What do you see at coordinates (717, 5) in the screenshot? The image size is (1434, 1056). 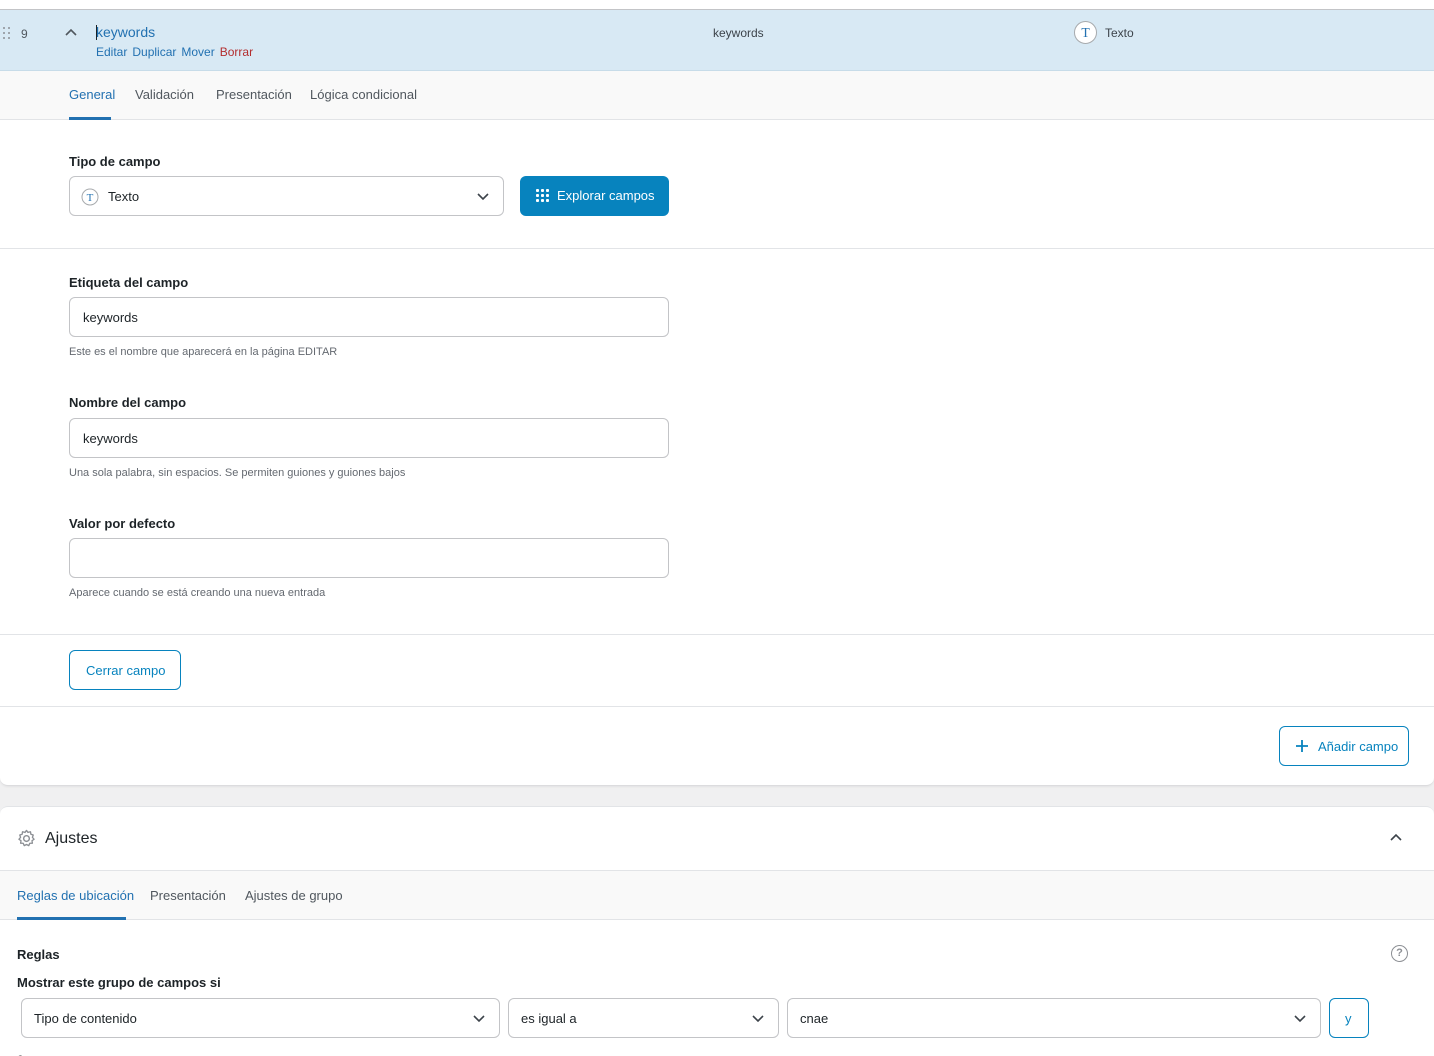 I see `previous-row-edge` at bounding box center [717, 5].